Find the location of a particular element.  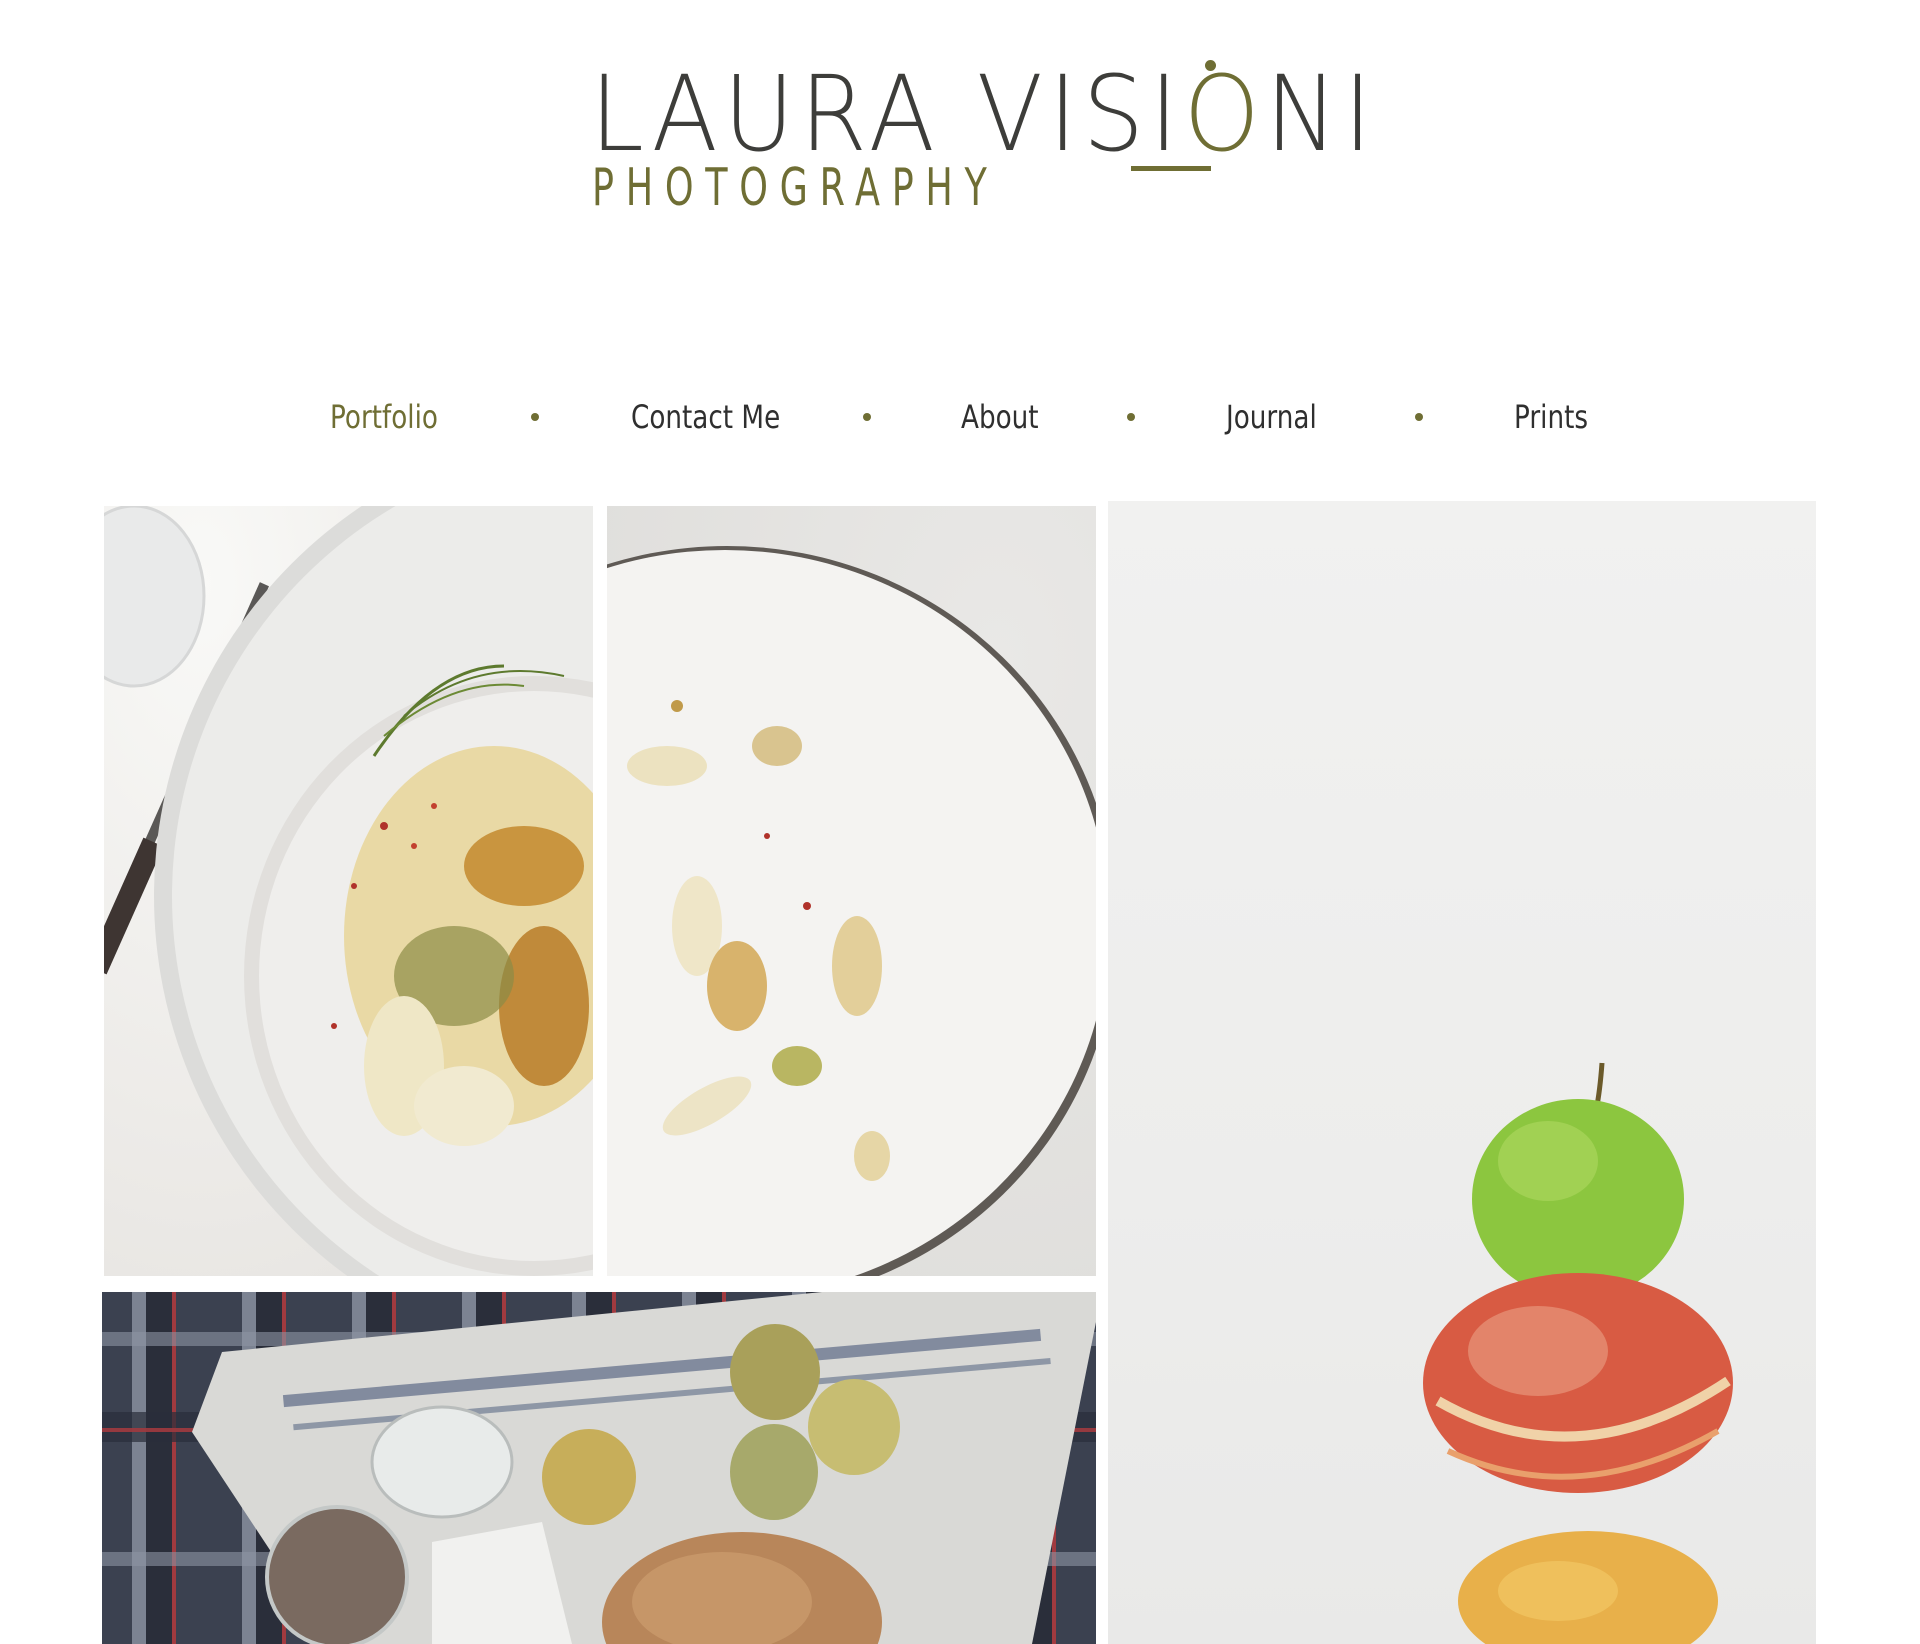

logo-name-o: O is located at coordinates (1224, 114).